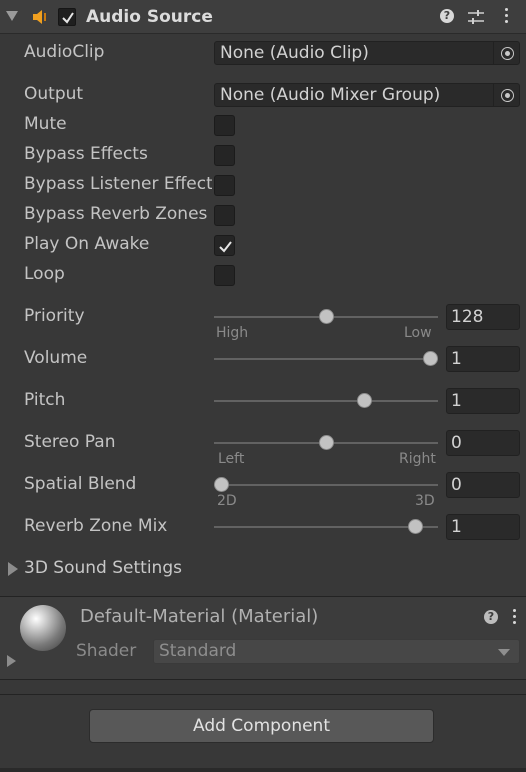 The width and height of the screenshot is (526, 772). What do you see at coordinates (364, 400) in the screenshot?
I see `pitch-slider-thumb` at bounding box center [364, 400].